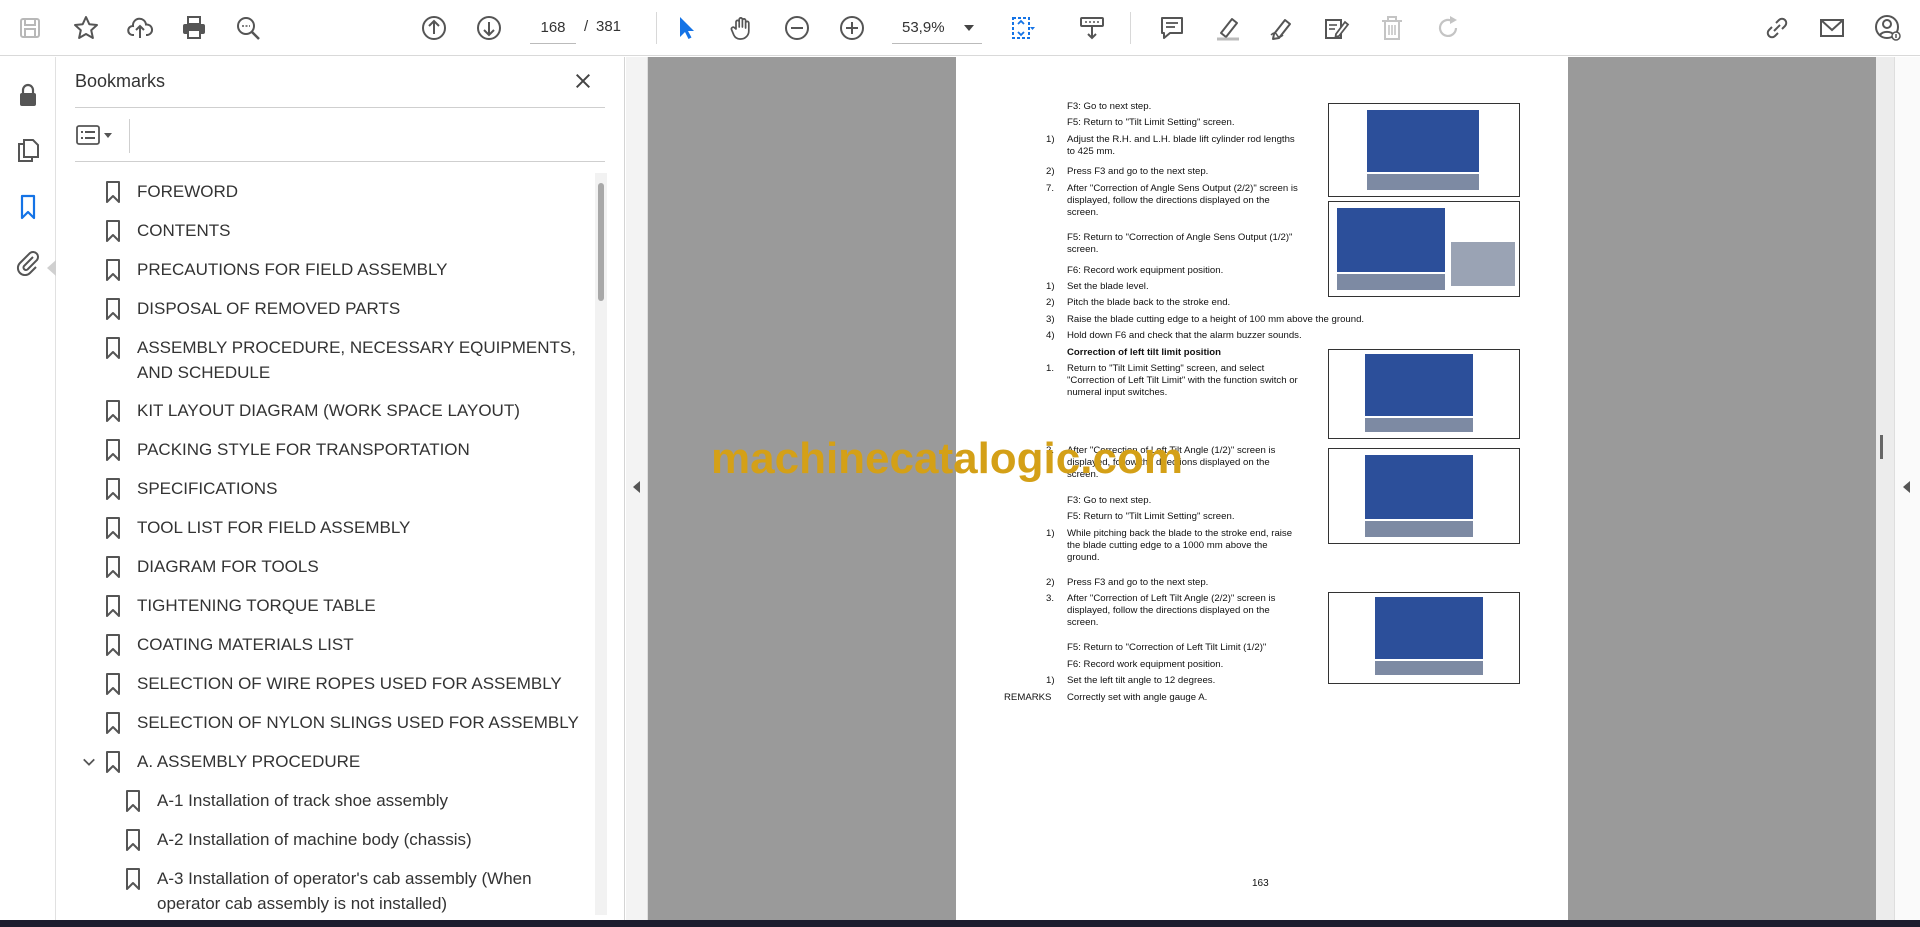 This screenshot has height=927, width=1920. What do you see at coordinates (248, 28) in the screenshot?
I see `search-zoom-icon` at bounding box center [248, 28].